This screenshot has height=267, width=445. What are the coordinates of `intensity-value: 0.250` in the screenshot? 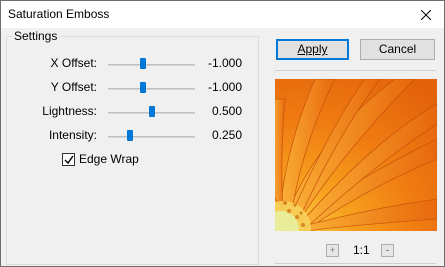 It's located at (226, 135).